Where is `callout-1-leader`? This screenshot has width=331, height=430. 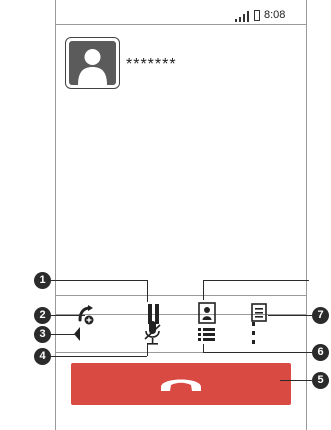
callout-1-leader is located at coordinates (147, 291).